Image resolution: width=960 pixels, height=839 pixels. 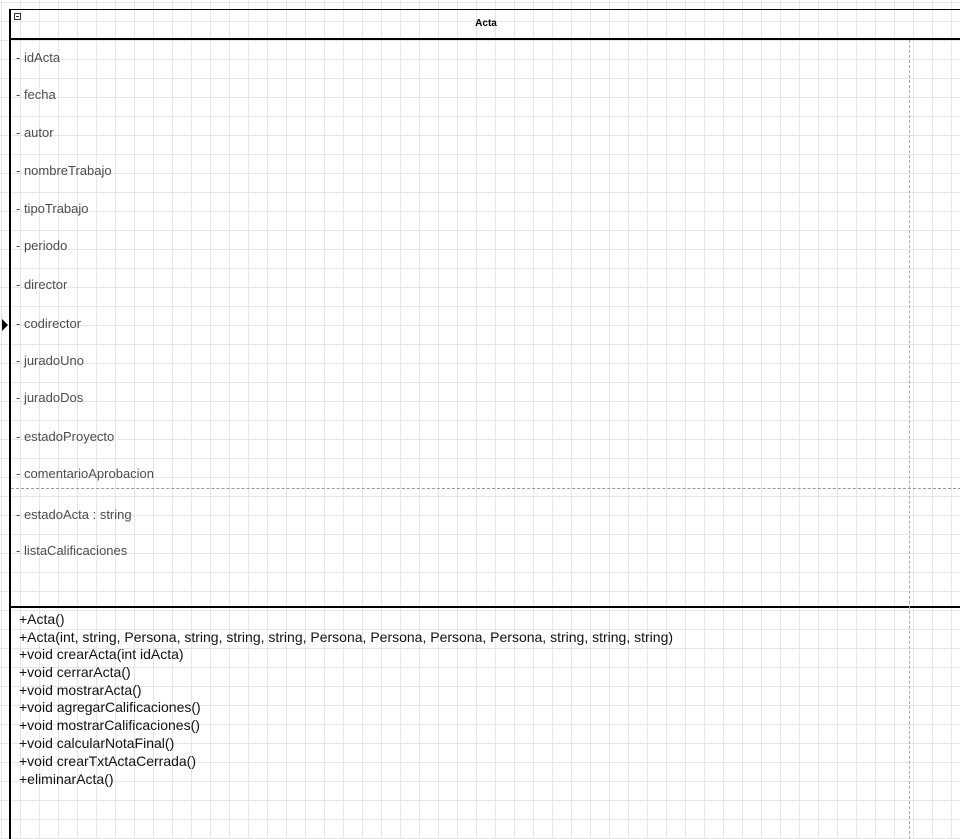 I want to click on attribute-item: - idActa, so click(x=38, y=57).